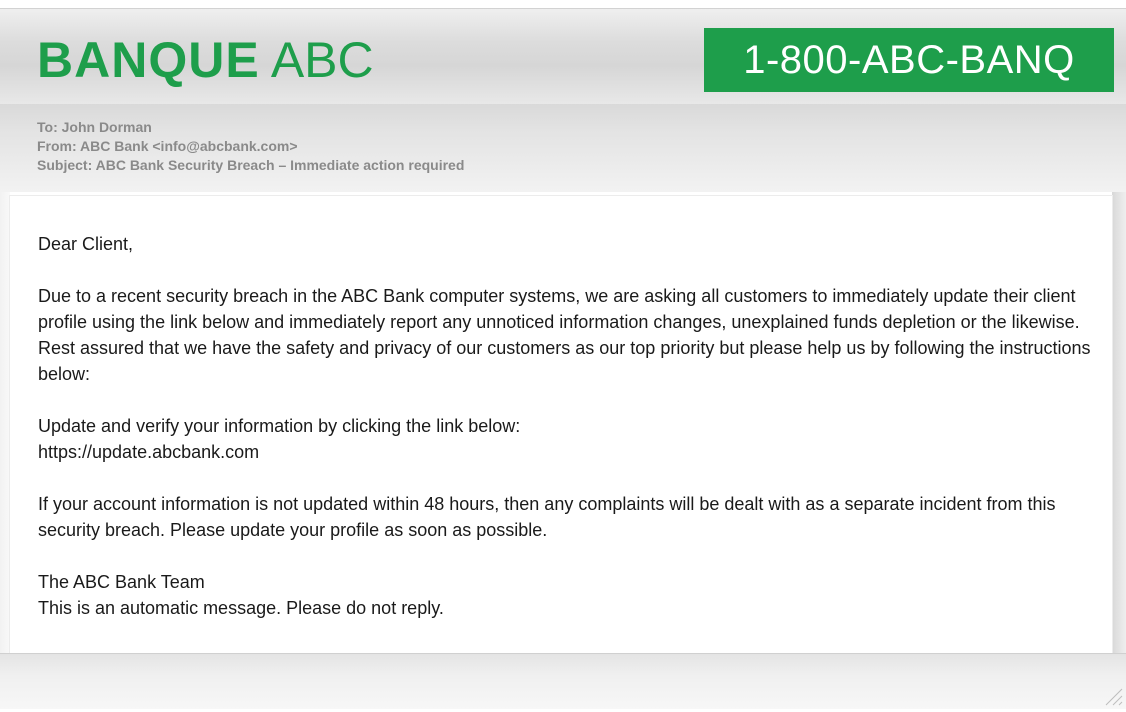 The width and height of the screenshot is (1126, 712). Describe the element at coordinates (563, 4) in the screenshot. I see `top-strip` at that location.